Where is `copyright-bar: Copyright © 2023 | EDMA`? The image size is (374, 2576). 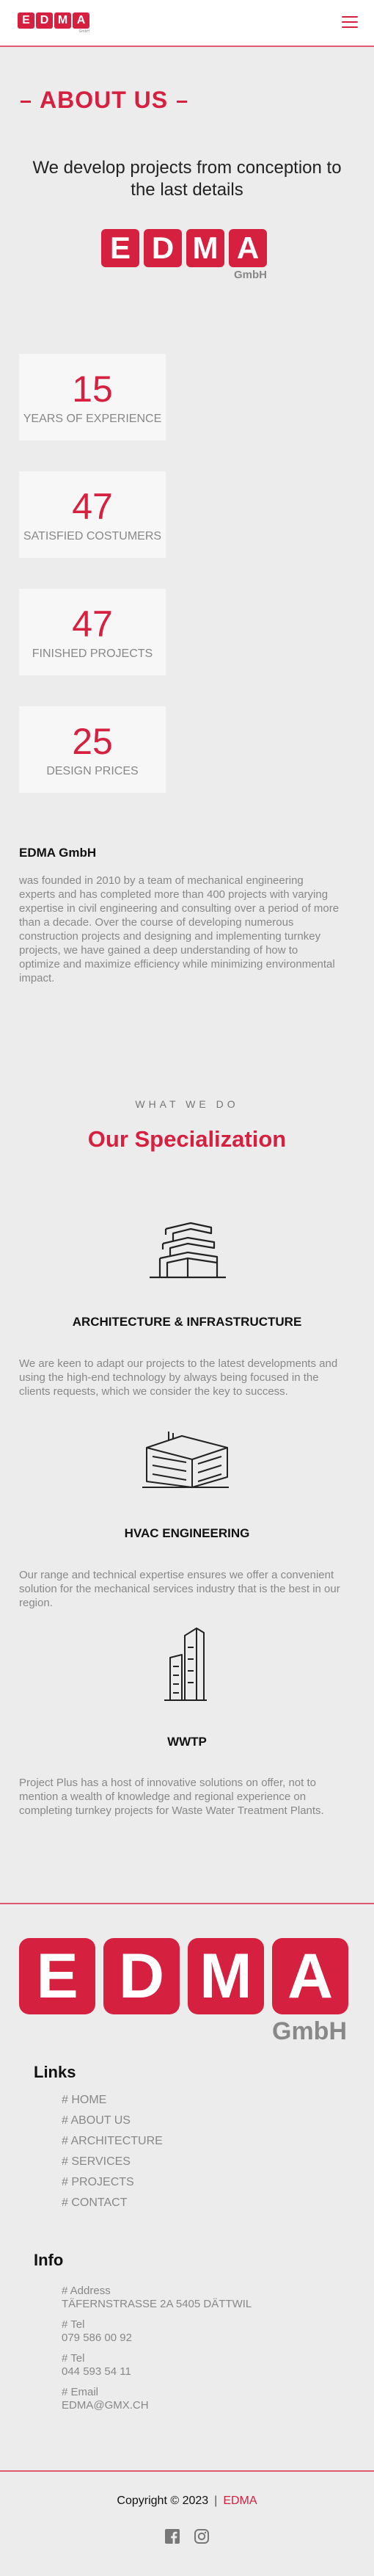 copyright-bar: Copyright © 2023 | EDMA is located at coordinates (187, 2502).